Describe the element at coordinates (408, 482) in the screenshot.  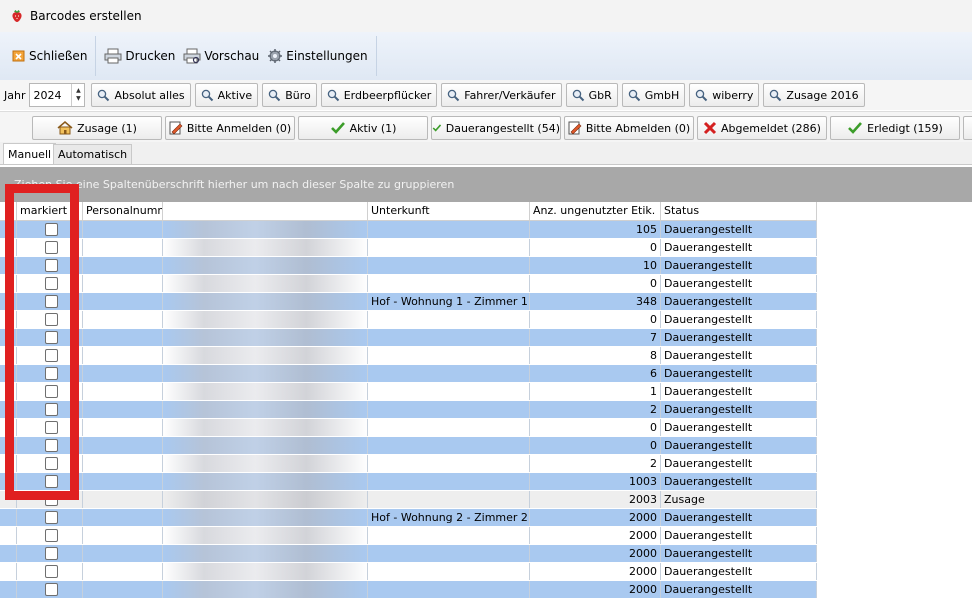
I see `table-row: 1003 Dauerangestellt` at that location.